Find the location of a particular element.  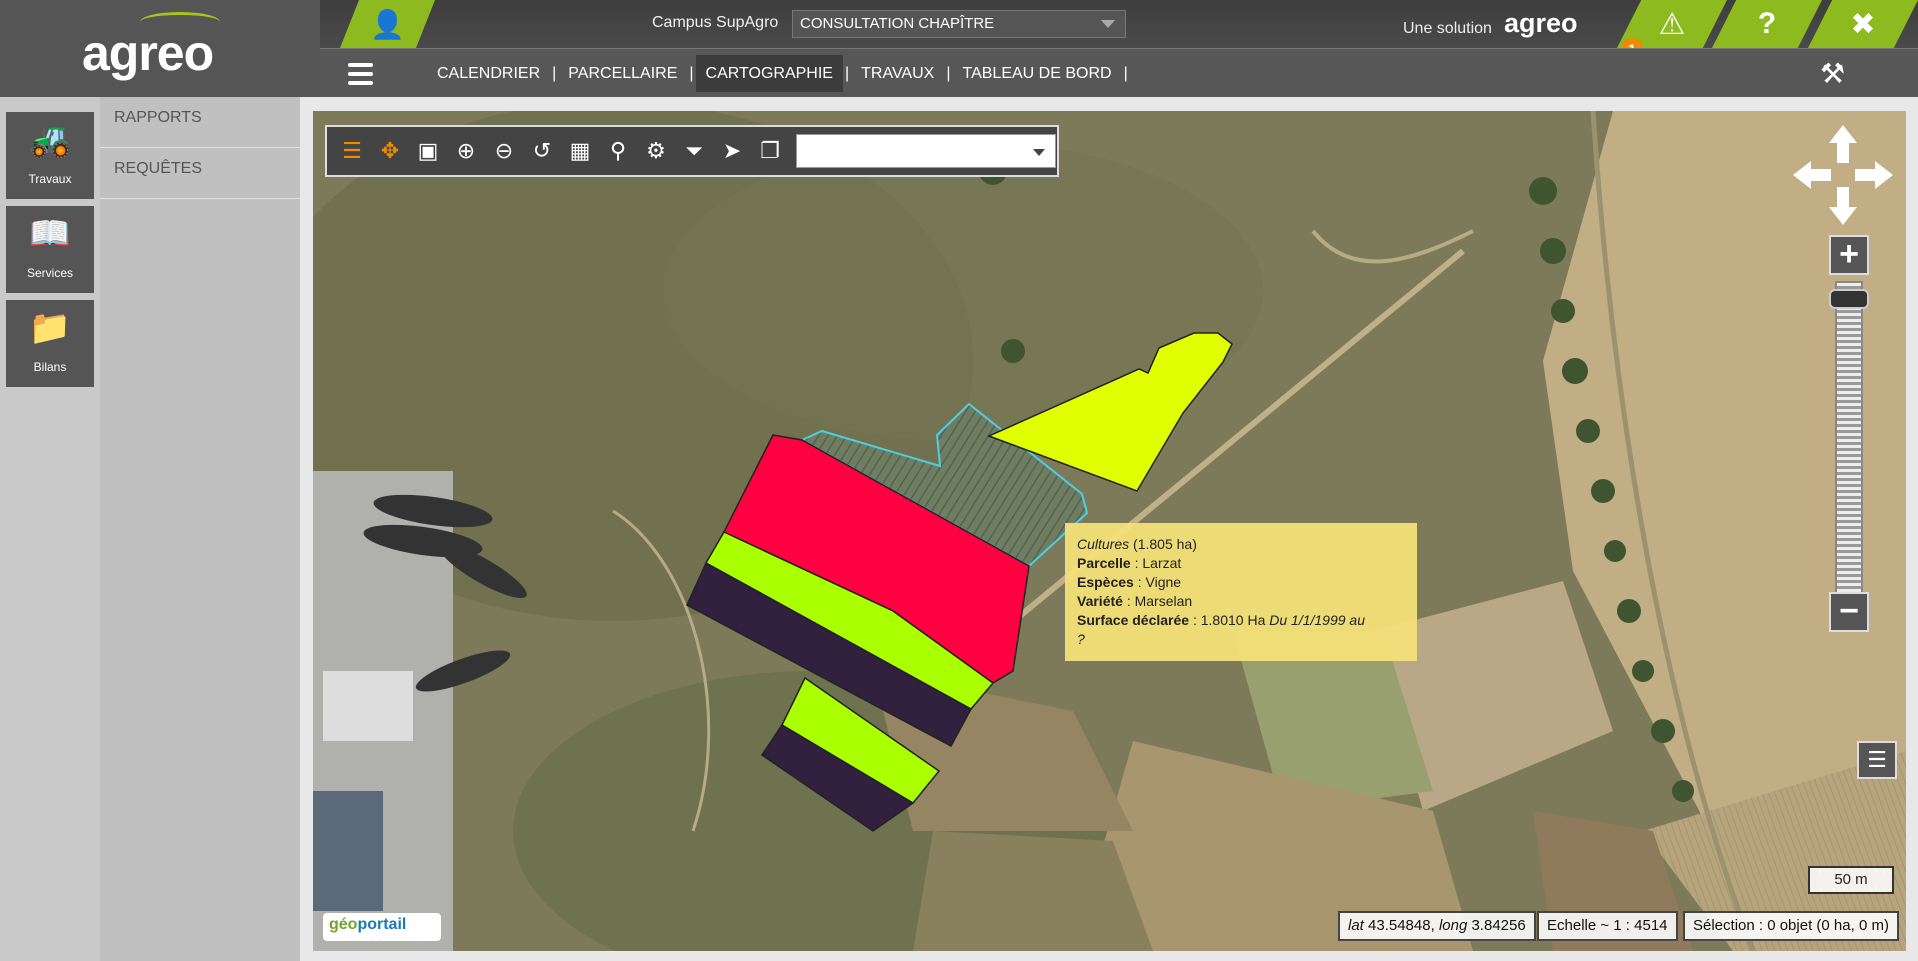

tooltip-area: (1.805 ha) is located at coordinates (1165, 544).